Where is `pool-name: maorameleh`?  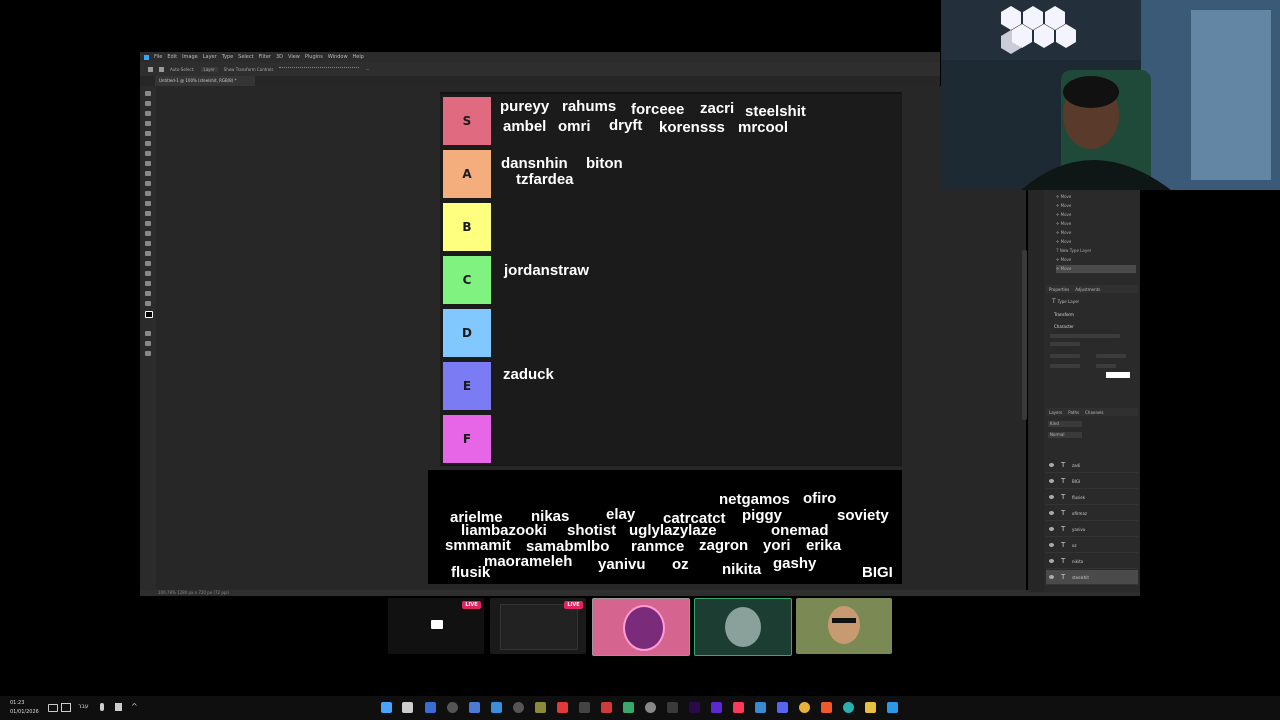
pool-name: maorameleh is located at coordinates (528, 561).